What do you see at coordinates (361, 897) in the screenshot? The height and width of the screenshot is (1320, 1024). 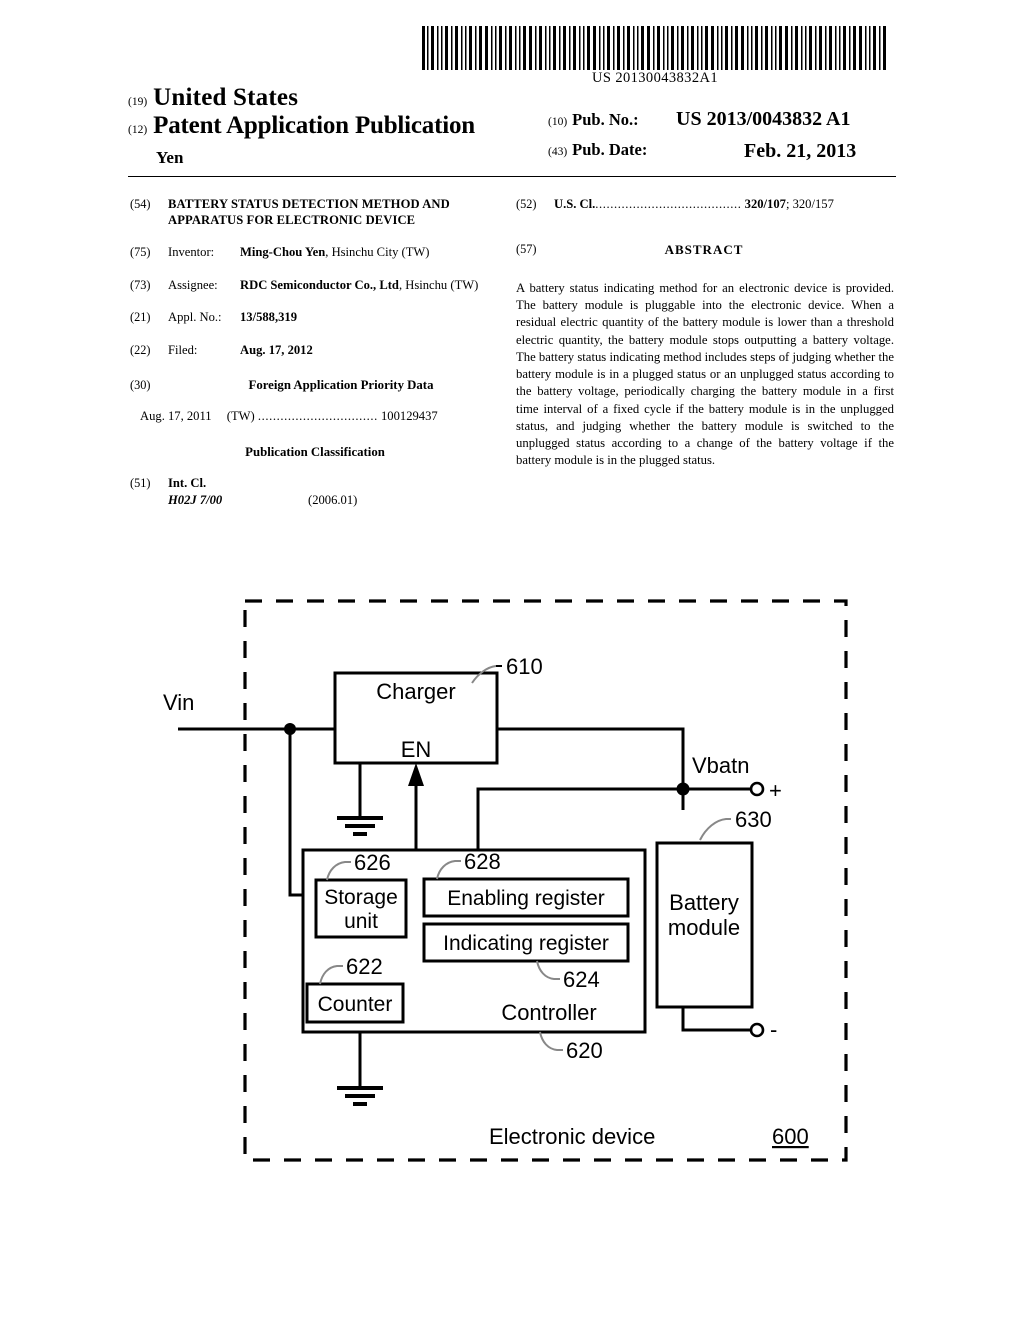 I see `storage-unit-label-line1: Storage` at bounding box center [361, 897].